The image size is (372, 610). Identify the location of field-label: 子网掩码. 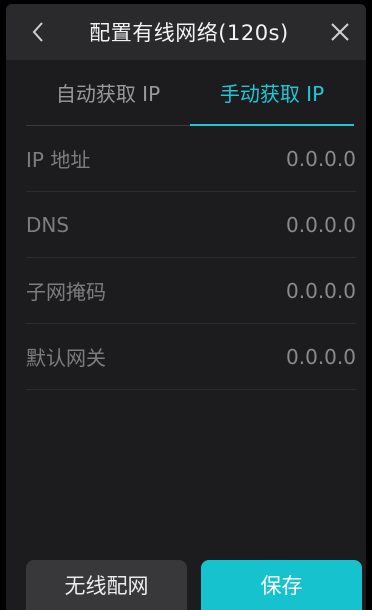
(66, 292).